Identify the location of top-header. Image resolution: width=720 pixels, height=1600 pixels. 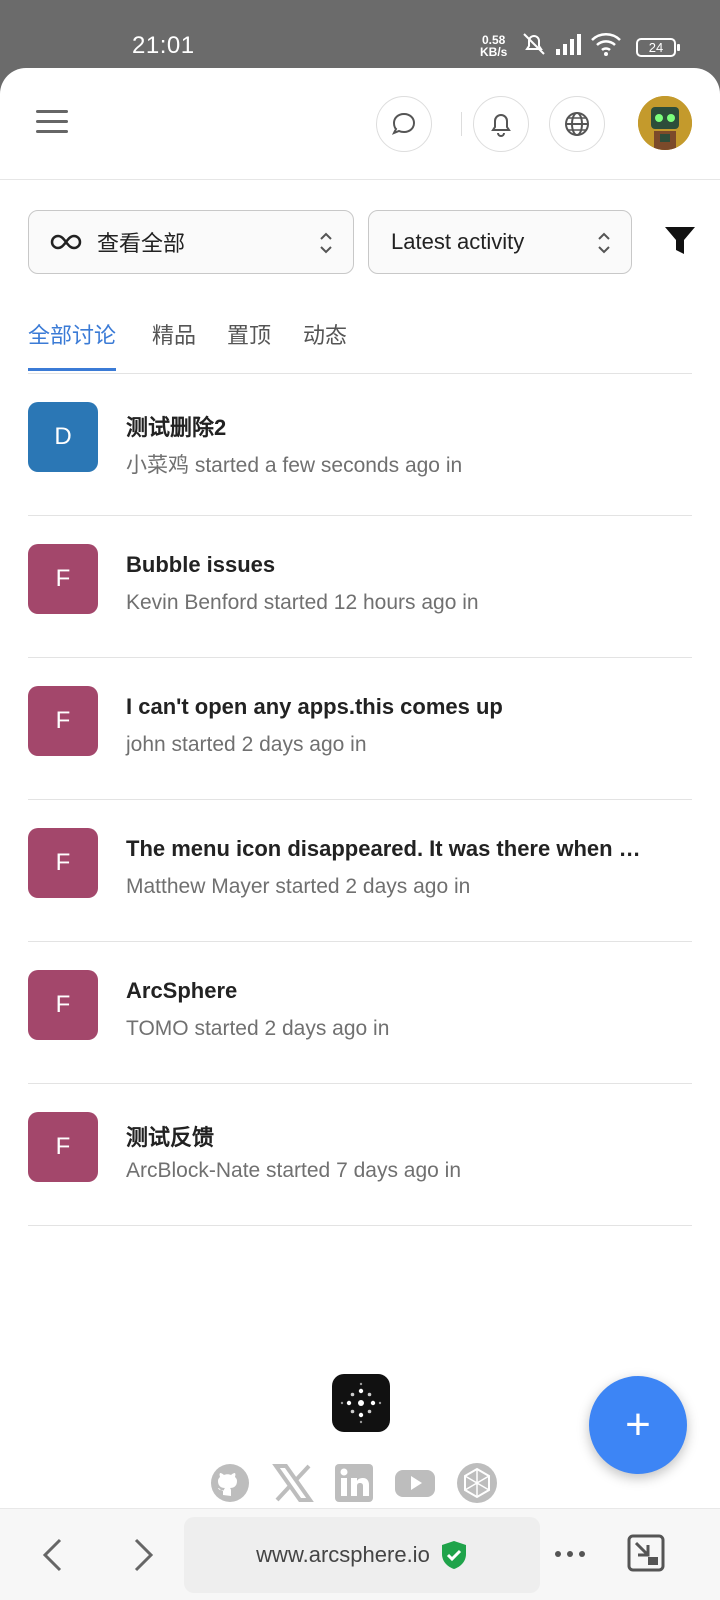
(360, 124).